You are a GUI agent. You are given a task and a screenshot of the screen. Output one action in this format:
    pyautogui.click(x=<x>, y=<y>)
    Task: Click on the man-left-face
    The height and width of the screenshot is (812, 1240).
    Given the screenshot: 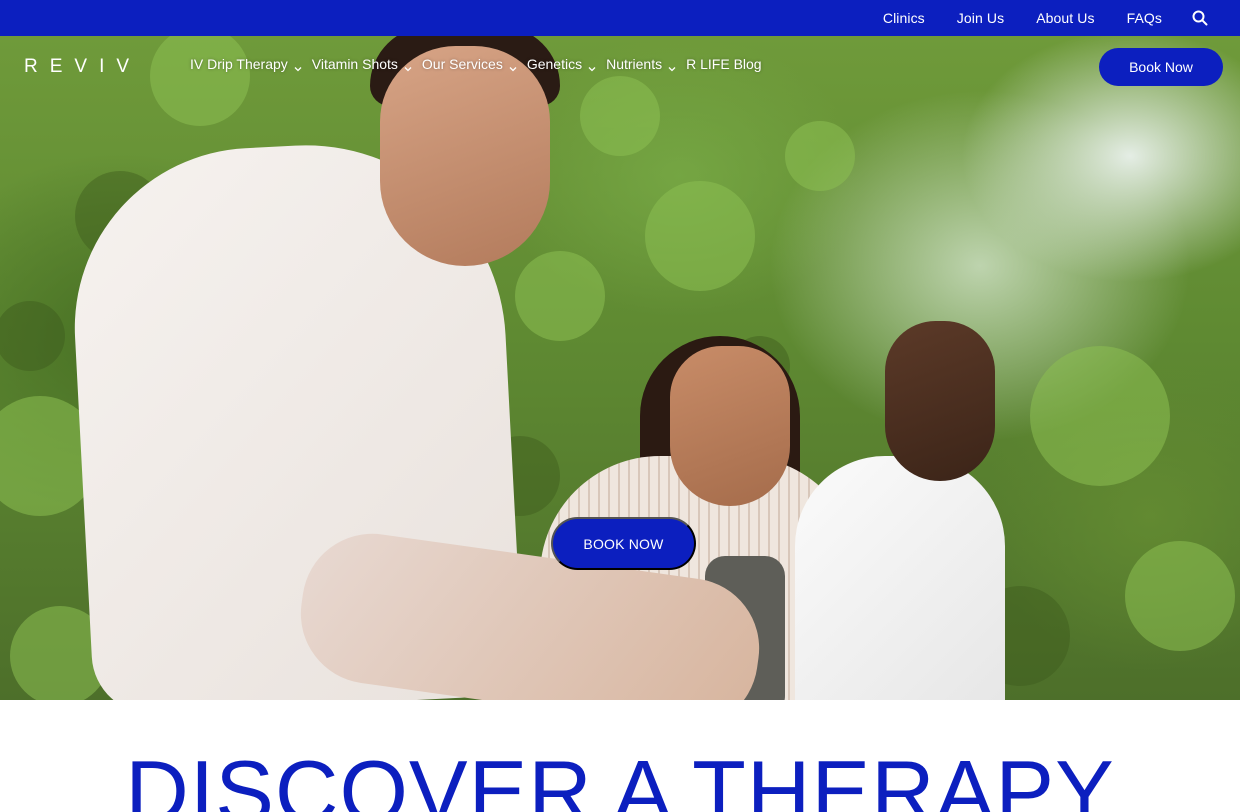 What is the action you would take?
    pyautogui.click(x=465, y=156)
    